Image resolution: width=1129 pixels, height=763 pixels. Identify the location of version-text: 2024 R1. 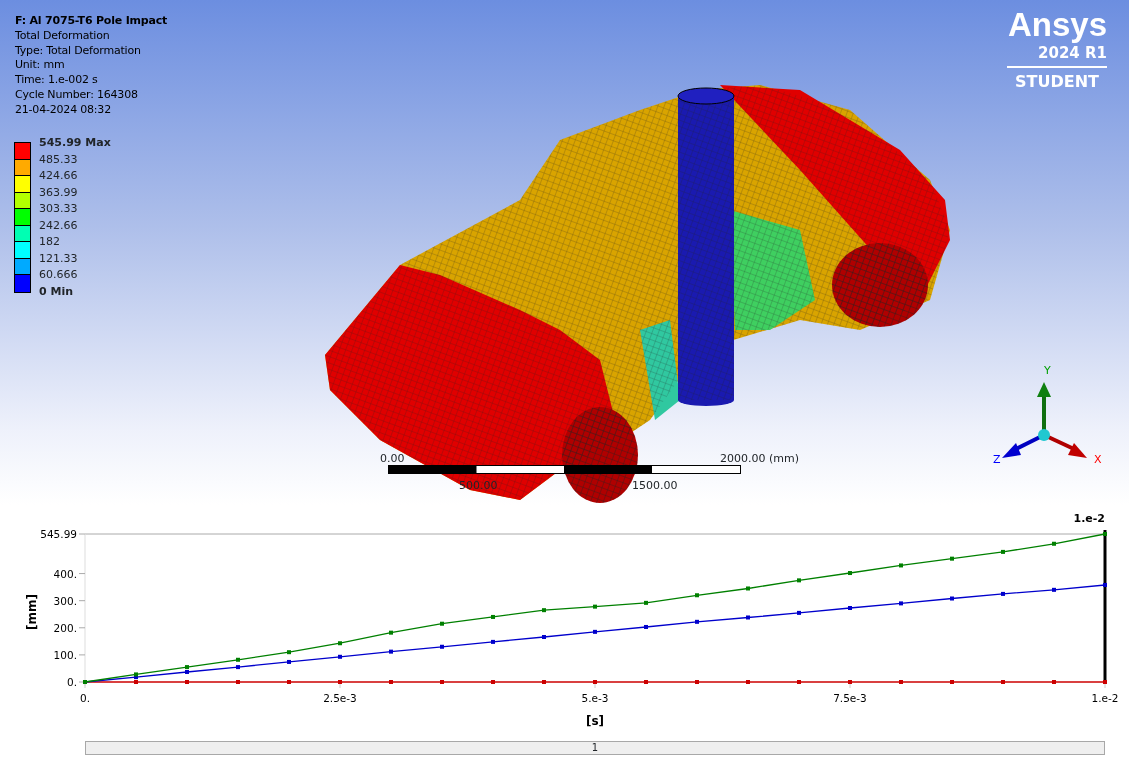
(1072, 53).